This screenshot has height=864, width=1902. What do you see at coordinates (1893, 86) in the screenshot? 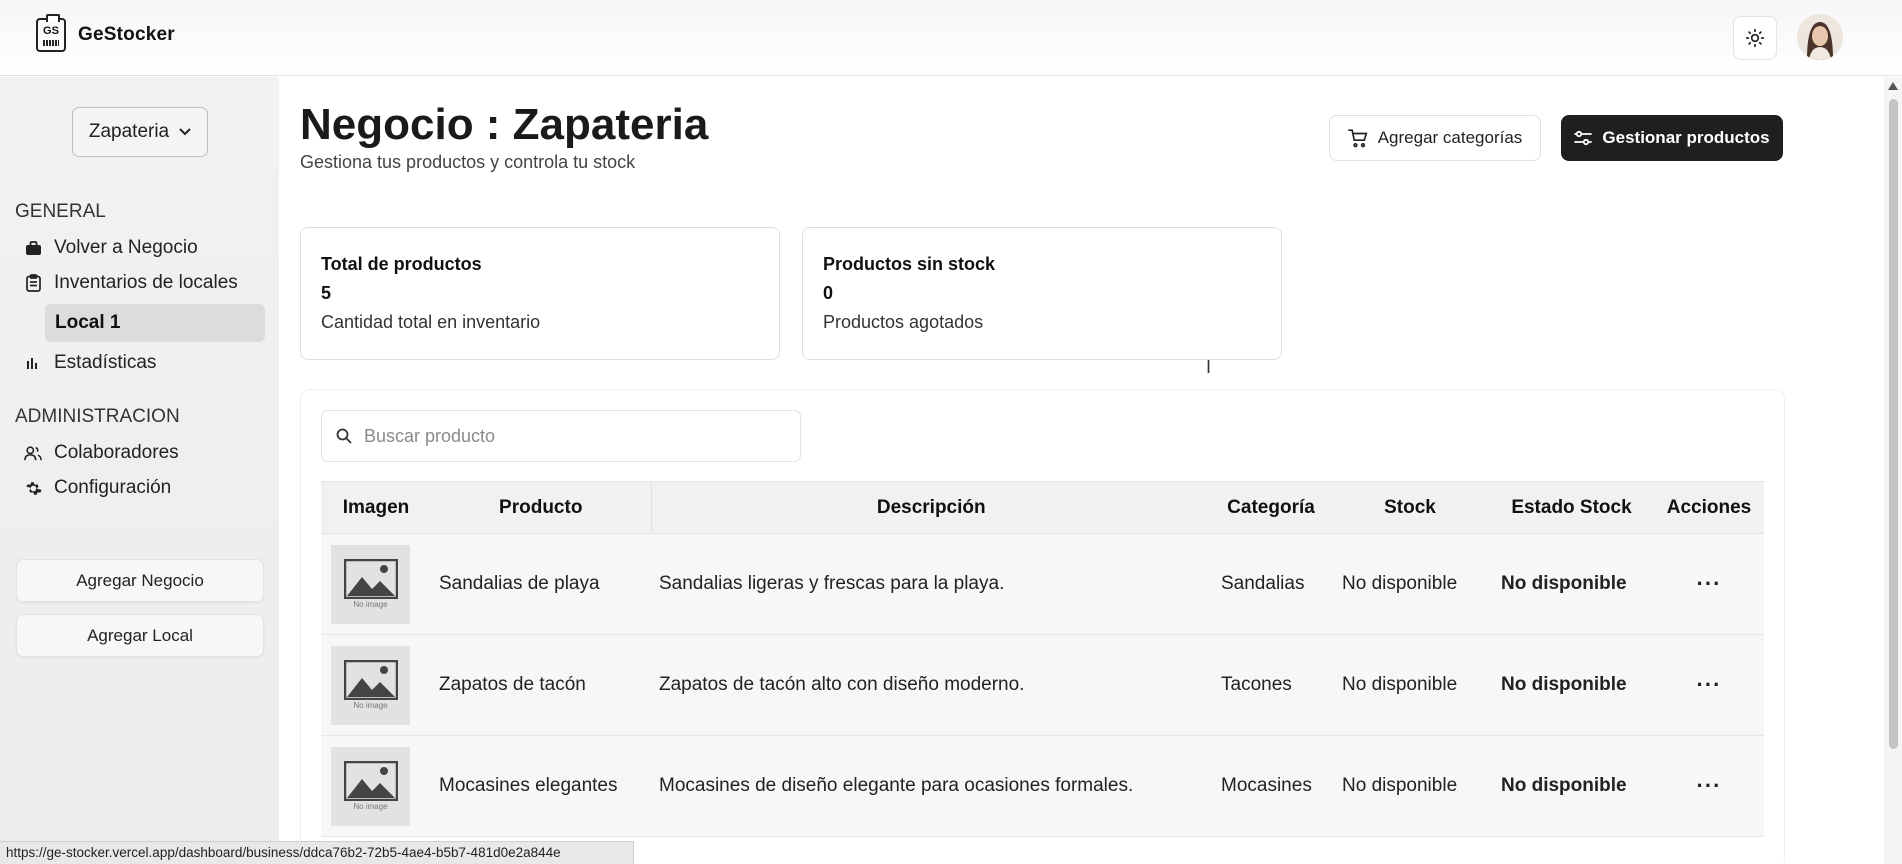
I see `scroll-up-arrow-icon` at bounding box center [1893, 86].